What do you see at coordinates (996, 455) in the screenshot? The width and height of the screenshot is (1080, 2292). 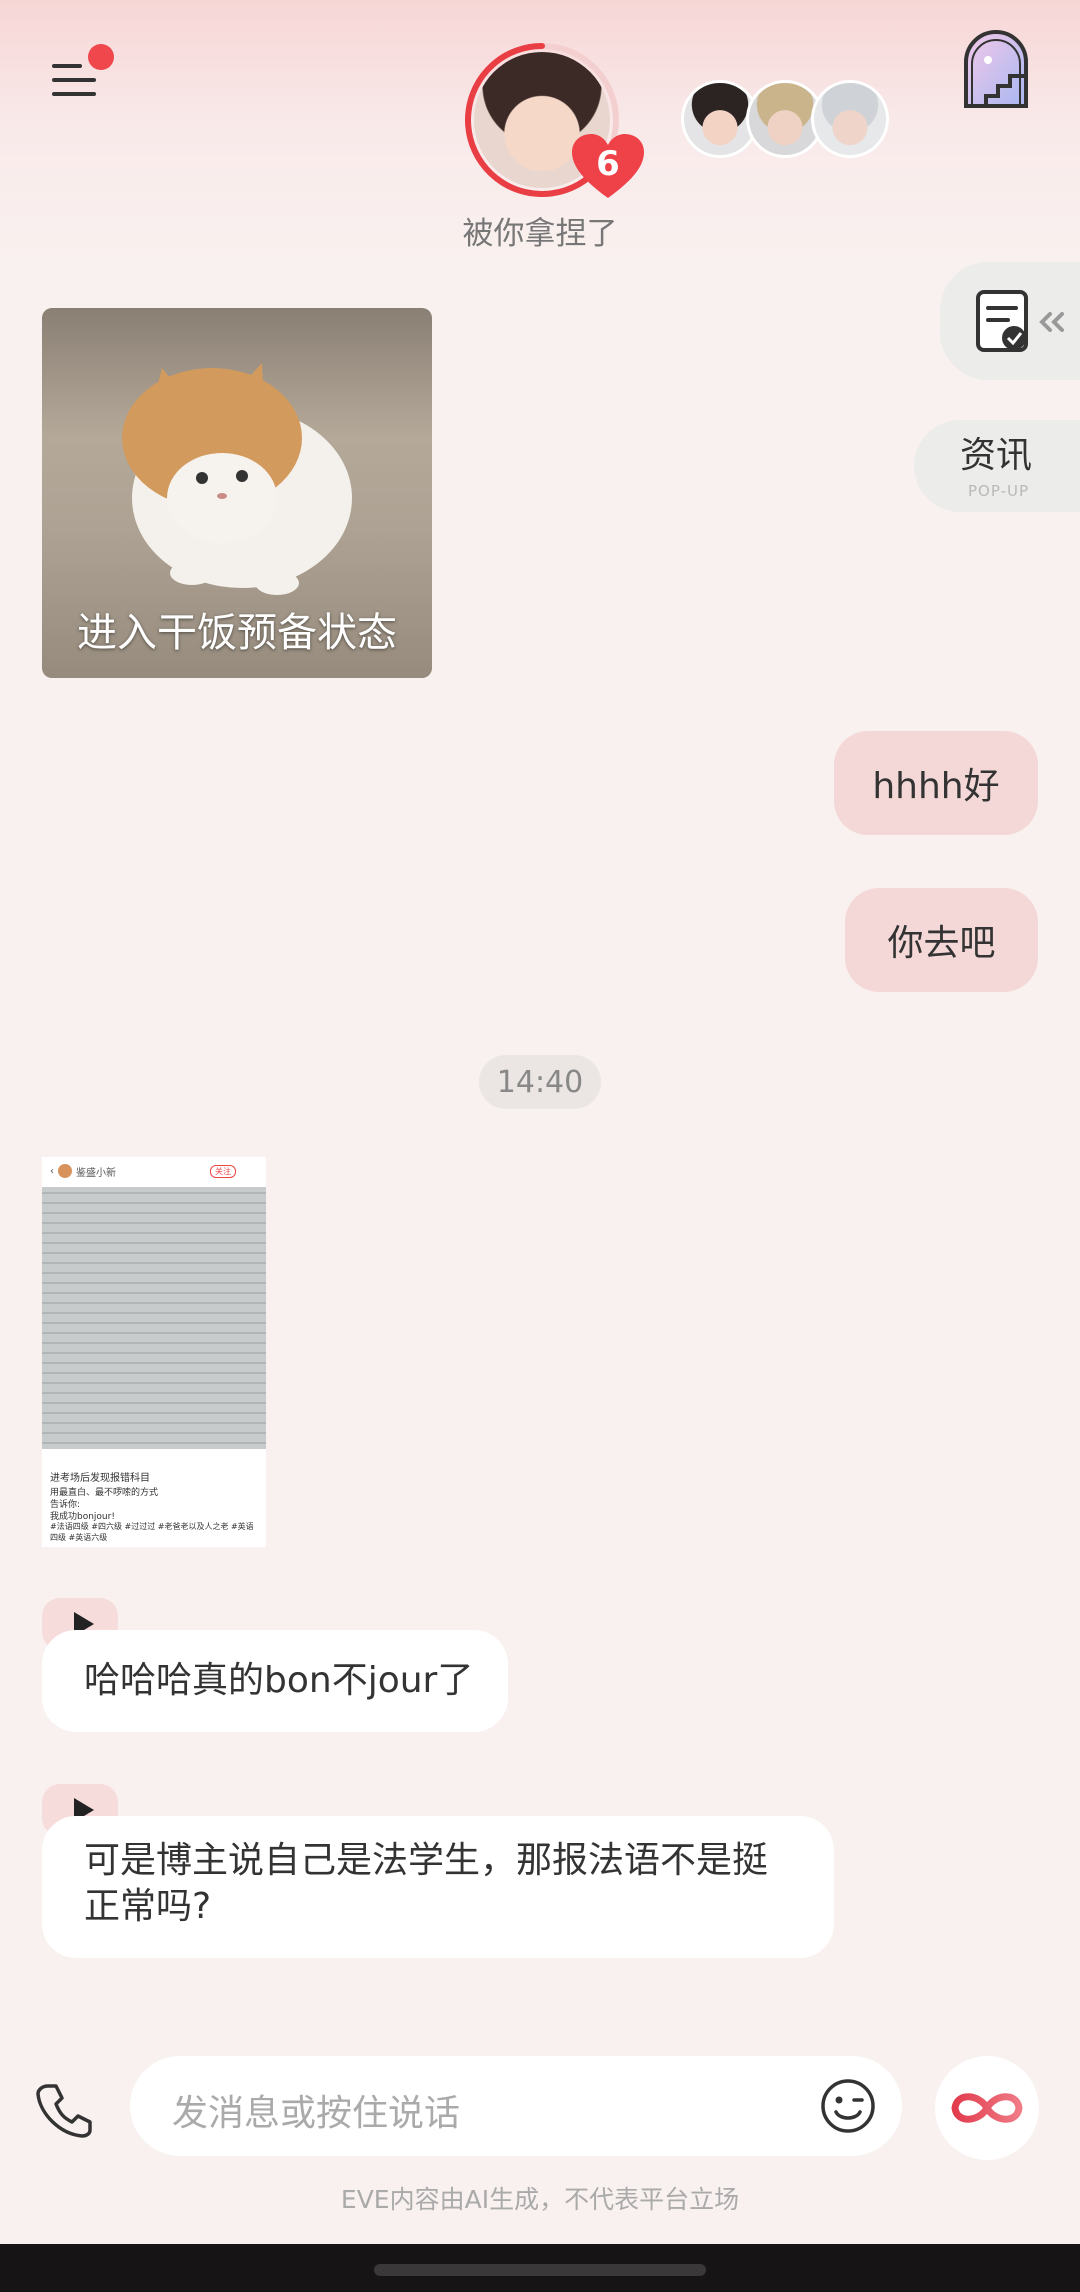 I see `news-label: 资讯` at bounding box center [996, 455].